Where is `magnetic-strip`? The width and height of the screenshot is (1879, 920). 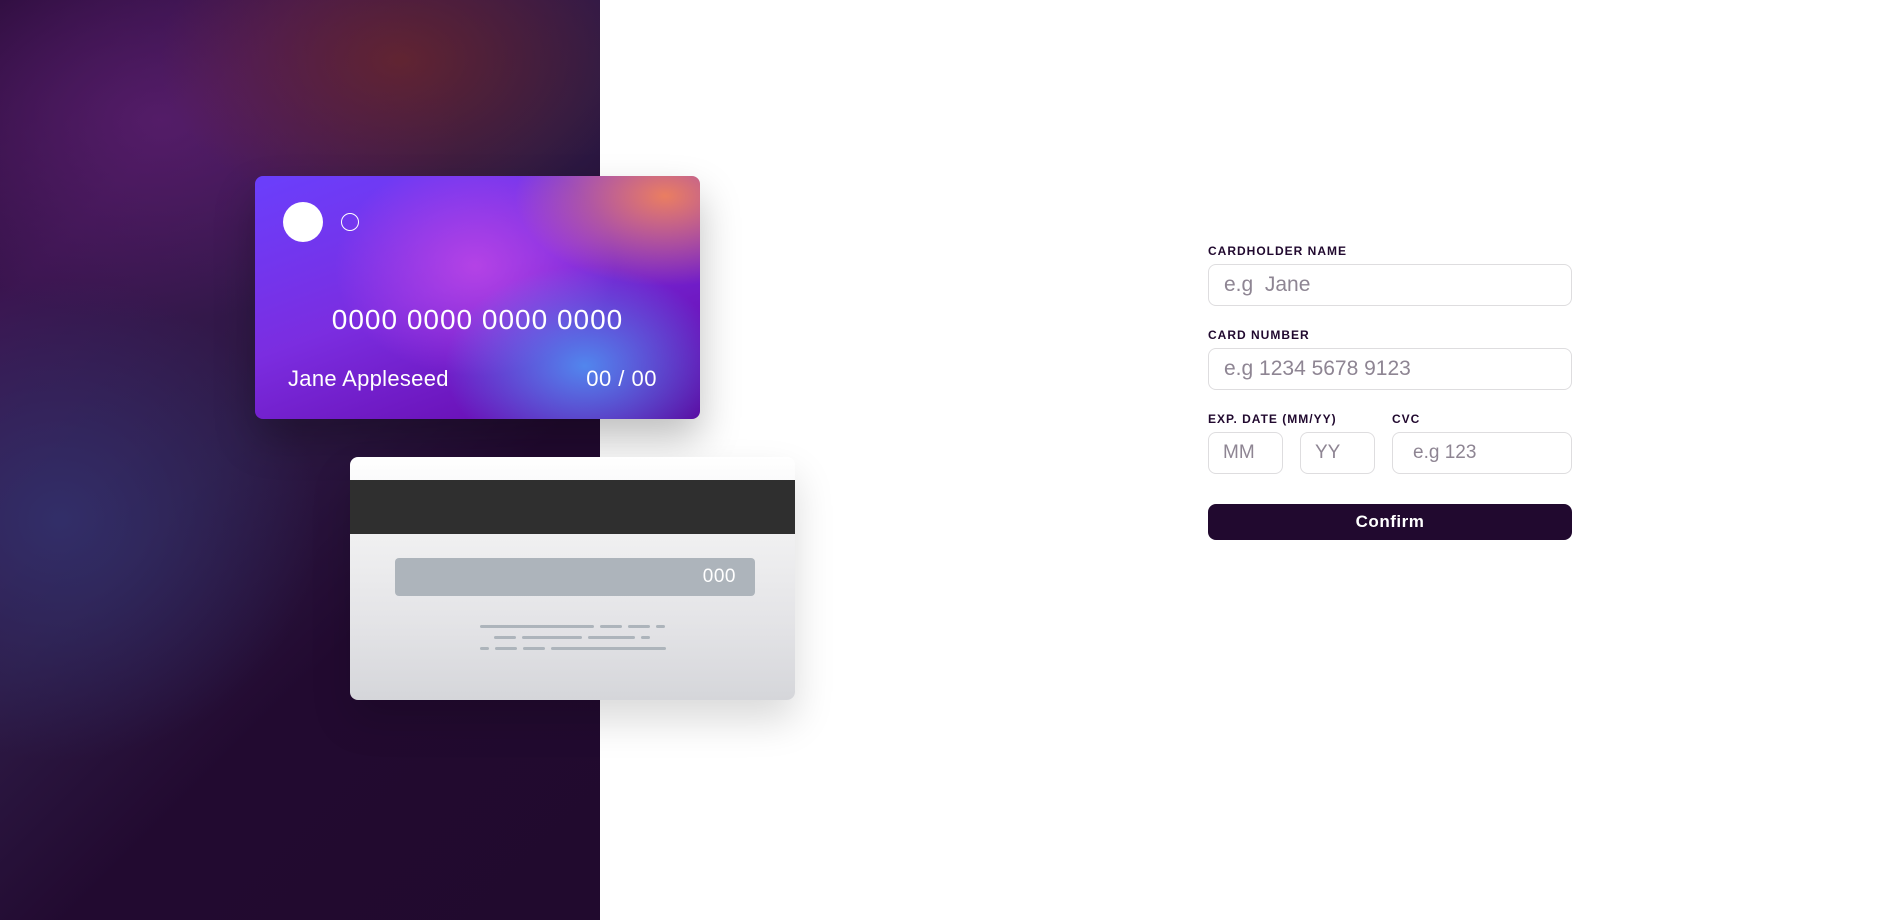
magnetic-strip is located at coordinates (572, 507).